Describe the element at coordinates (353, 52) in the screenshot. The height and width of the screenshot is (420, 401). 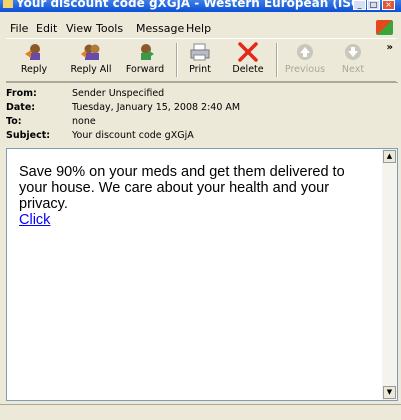
I see `down-arrow-icon` at that location.